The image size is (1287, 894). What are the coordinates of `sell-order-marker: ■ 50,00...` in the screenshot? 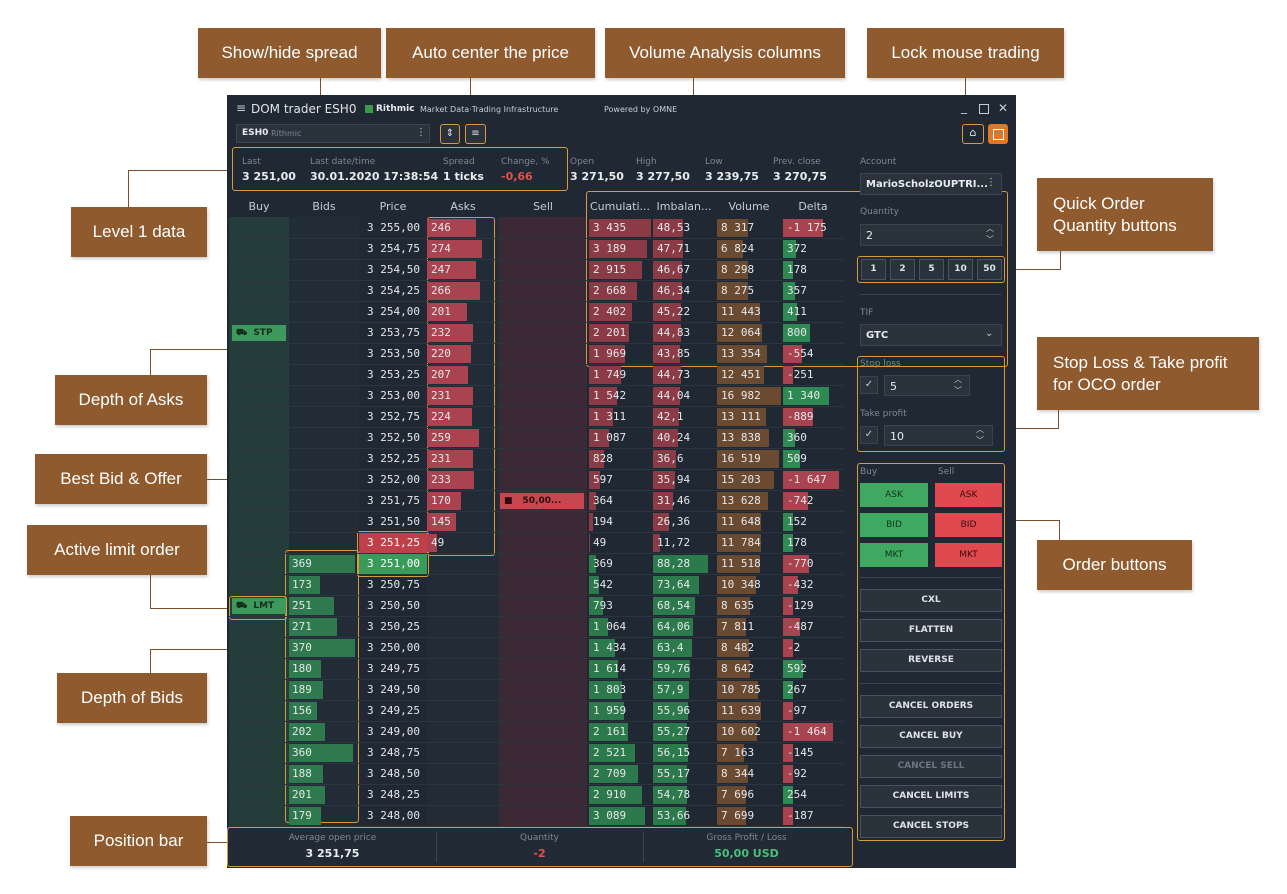 It's located at (542, 501).